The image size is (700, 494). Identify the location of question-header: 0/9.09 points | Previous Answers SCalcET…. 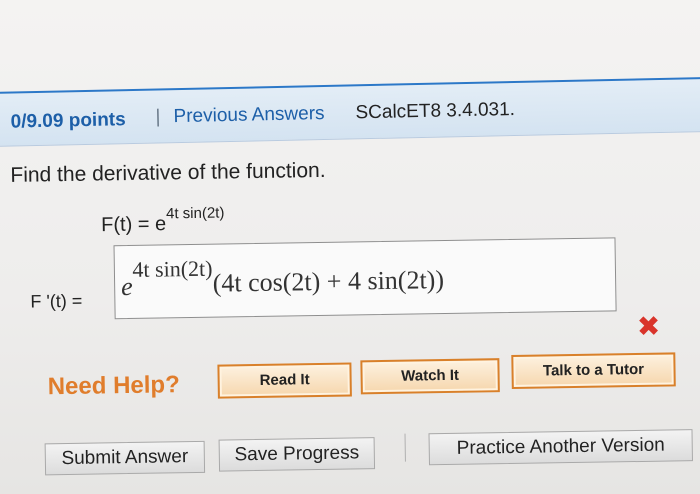
(350, 111).